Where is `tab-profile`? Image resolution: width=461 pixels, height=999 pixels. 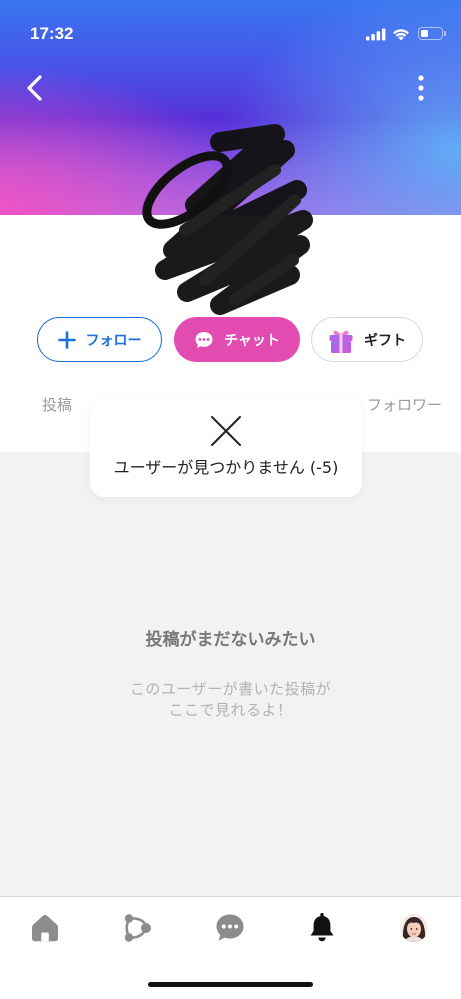 tab-profile is located at coordinates (414, 928).